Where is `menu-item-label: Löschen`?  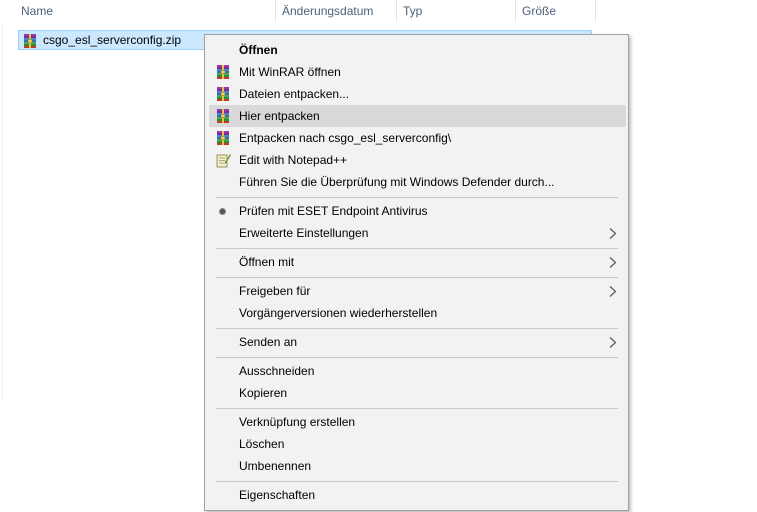 menu-item-label: Löschen is located at coordinates (262, 444).